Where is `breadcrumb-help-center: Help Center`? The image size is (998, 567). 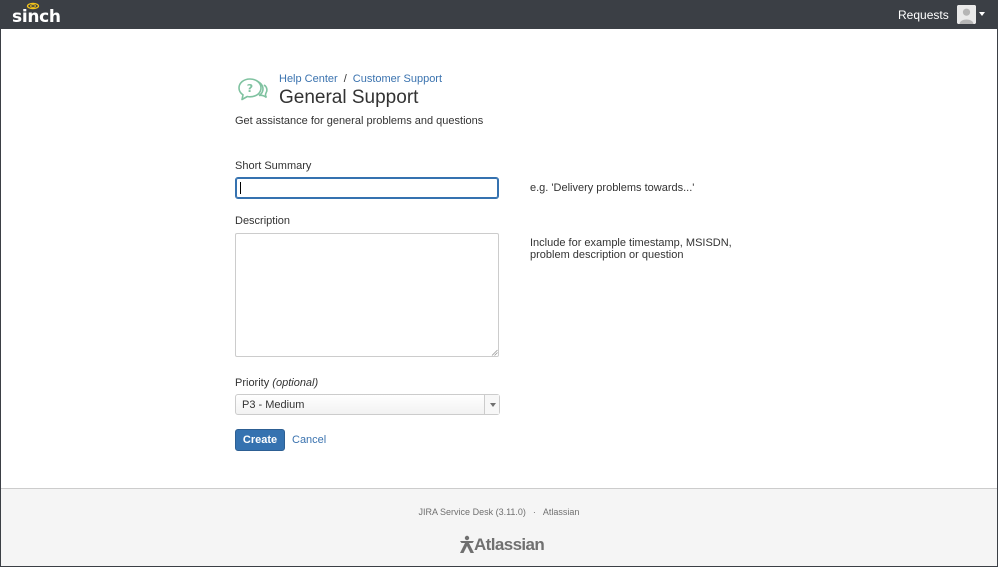 breadcrumb-help-center: Help Center is located at coordinates (308, 79).